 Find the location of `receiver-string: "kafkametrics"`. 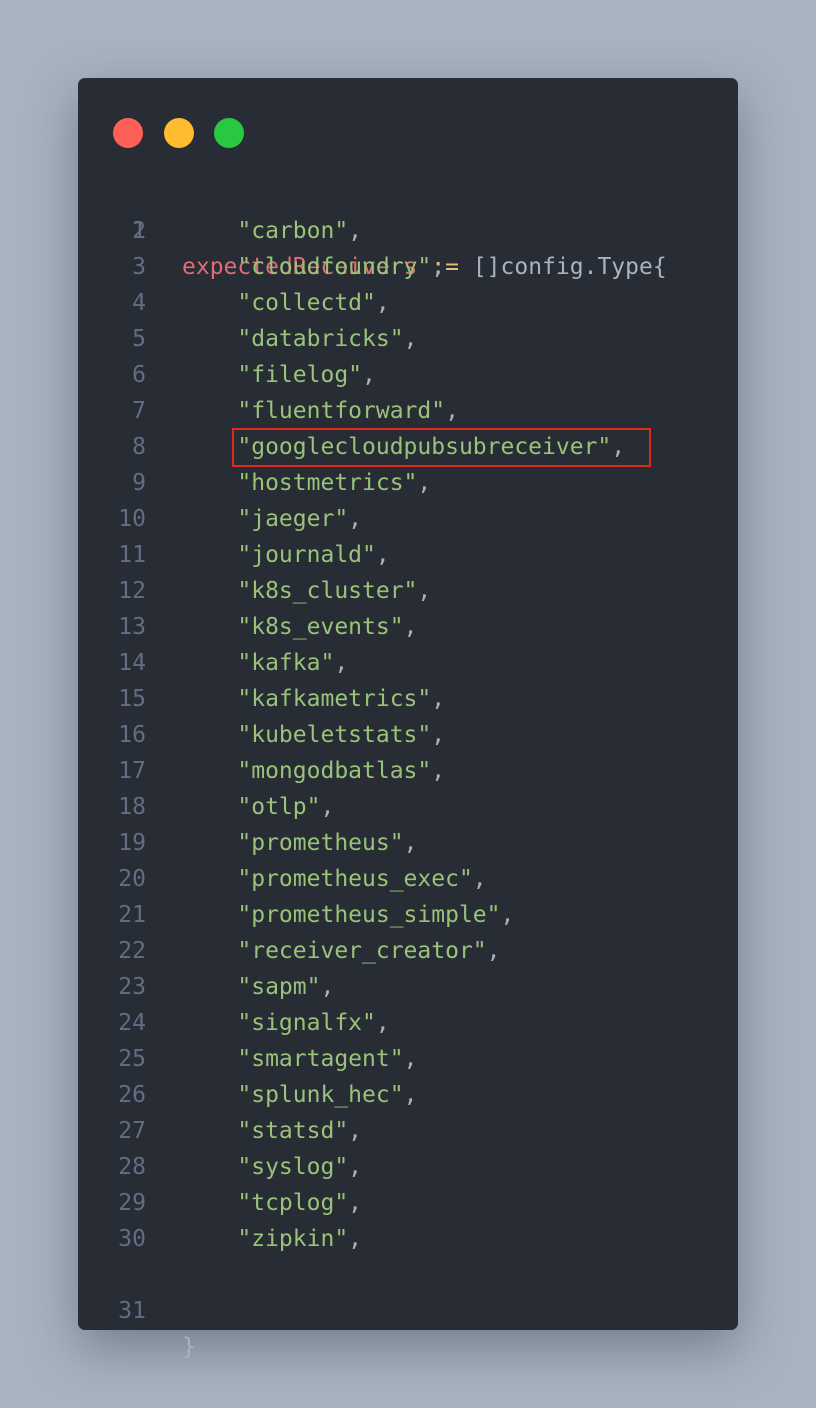

receiver-string: "kafkametrics" is located at coordinates (334, 699).